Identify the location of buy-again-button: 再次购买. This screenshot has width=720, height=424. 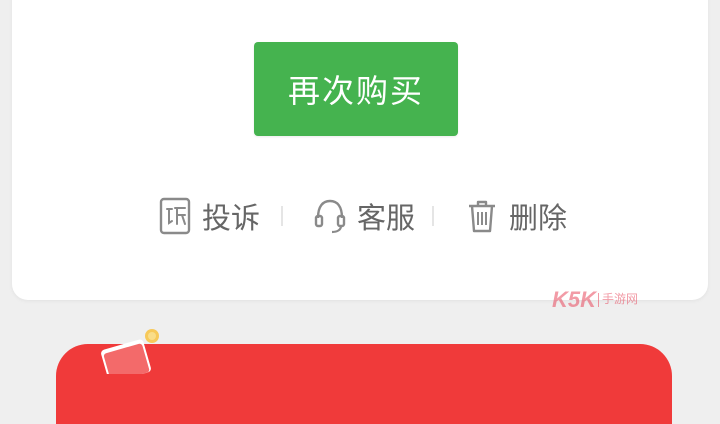
(356, 89).